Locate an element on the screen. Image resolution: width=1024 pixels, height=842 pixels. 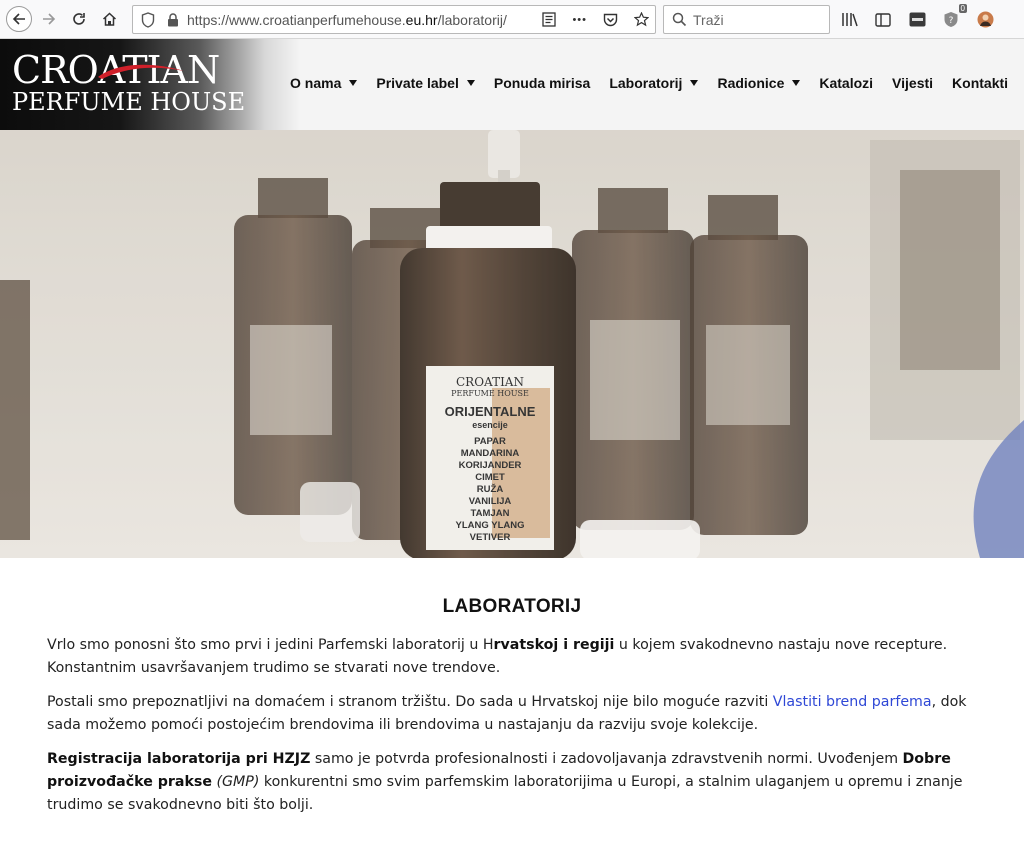
forward-button is located at coordinates (49, 19).